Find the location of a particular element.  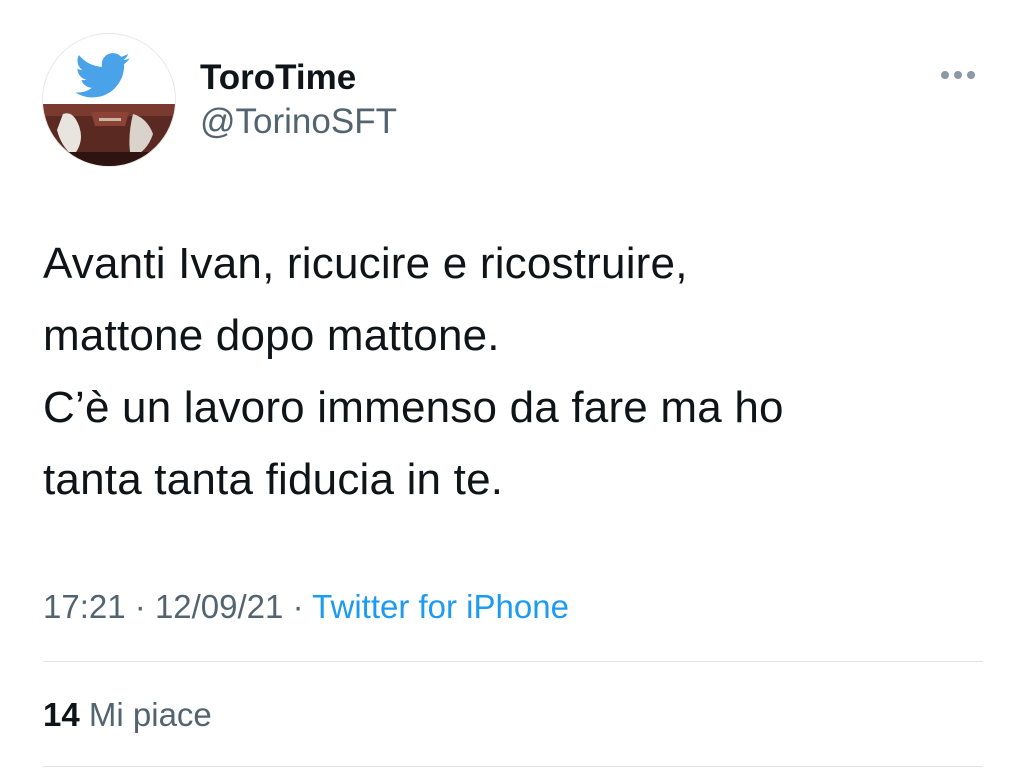

likes-link: 14 Mi piace is located at coordinates (127, 715).